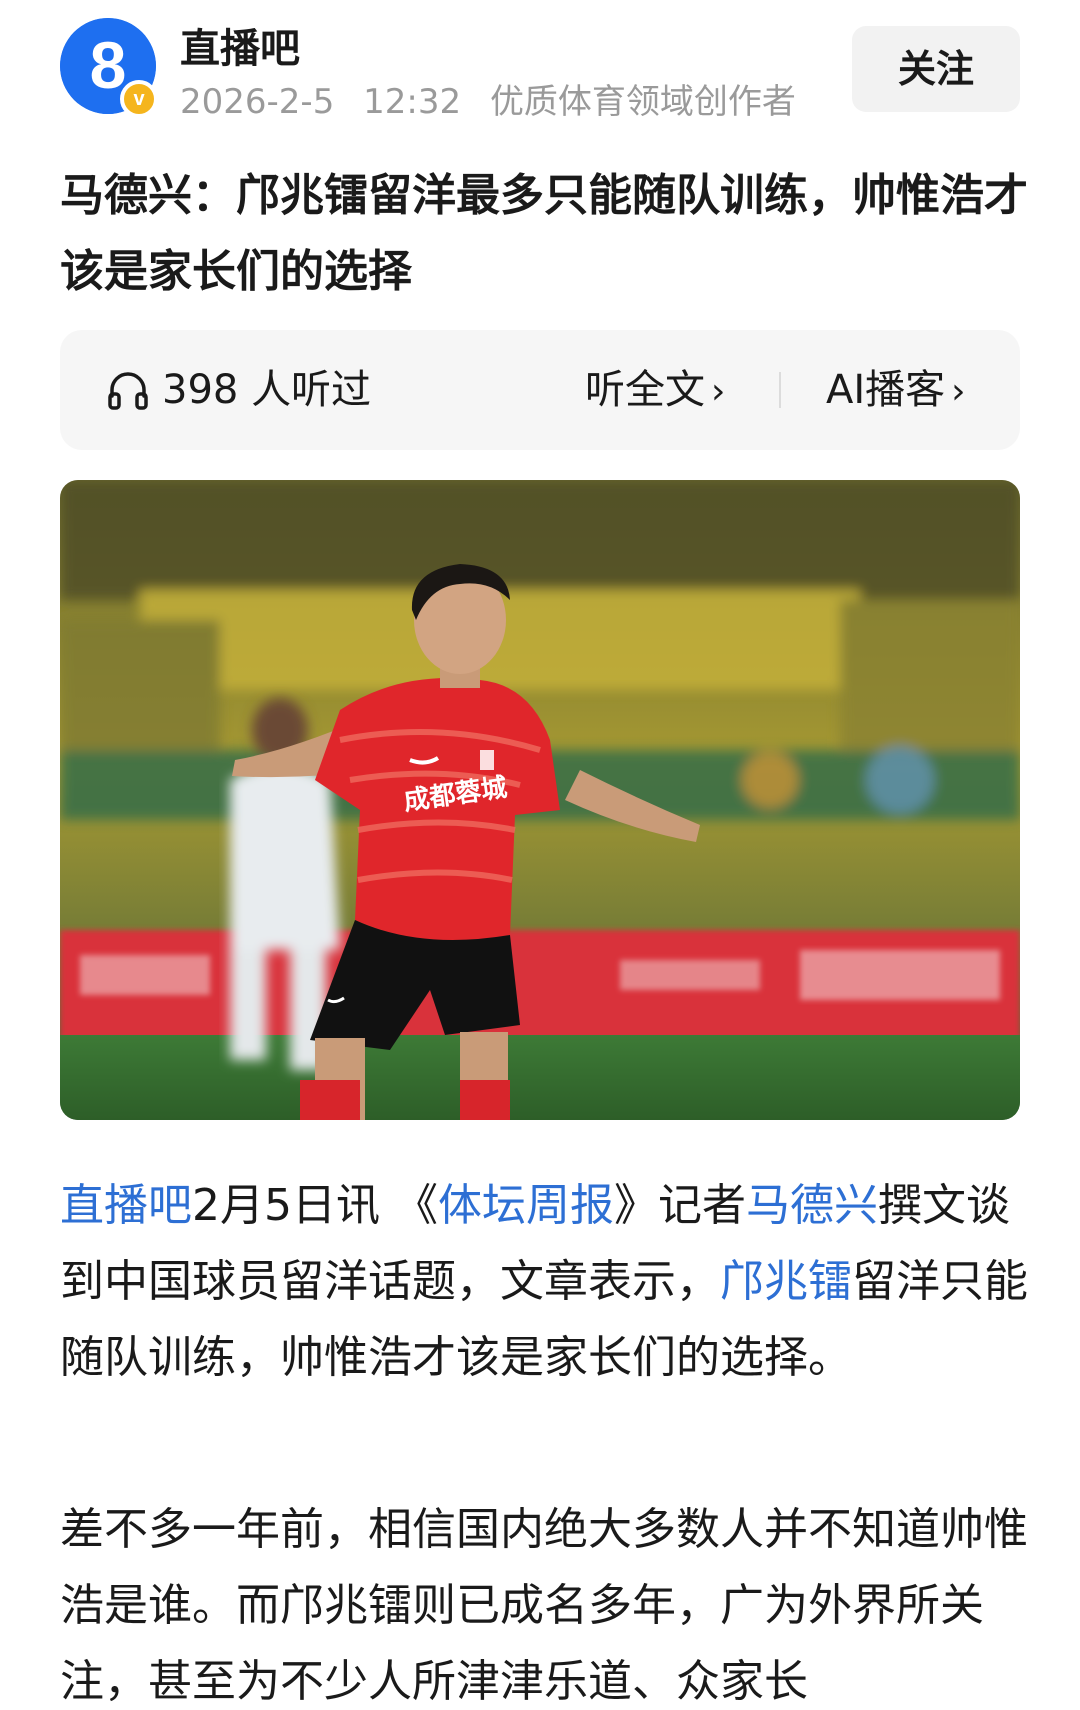 This screenshot has width=1080, height=1710. Describe the element at coordinates (786, 1281) in the screenshot. I see `player-link: 邝兆镭` at that location.